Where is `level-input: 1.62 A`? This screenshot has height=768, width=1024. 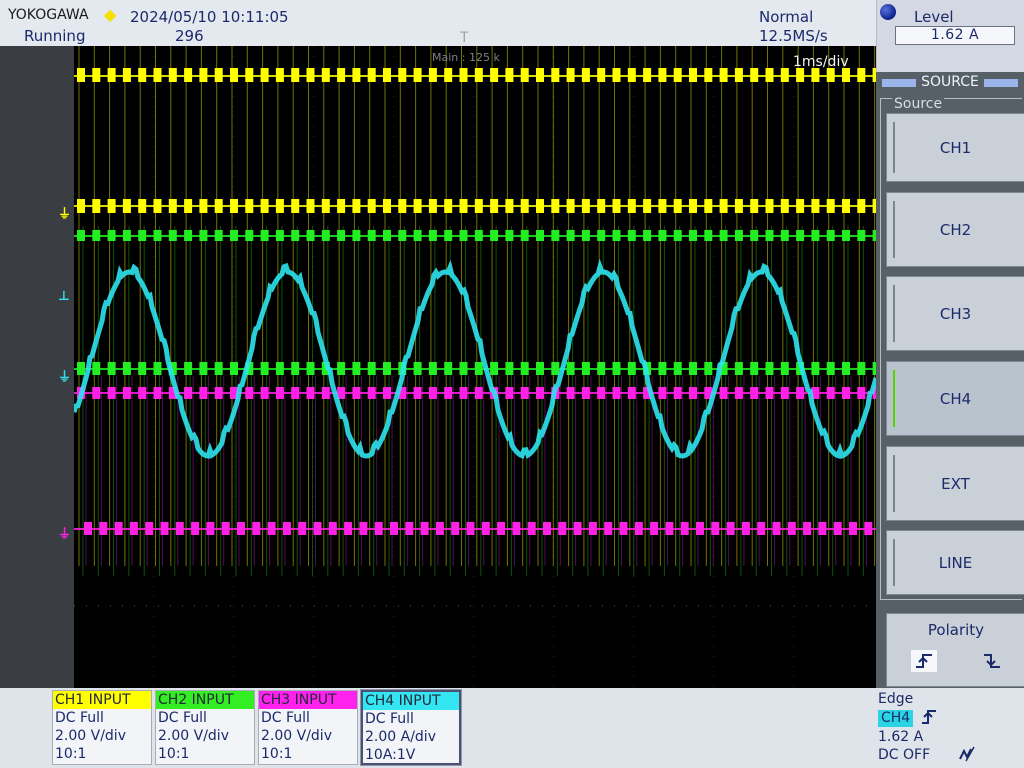 level-input: 1.62 A is located at coordinates (955, 35).